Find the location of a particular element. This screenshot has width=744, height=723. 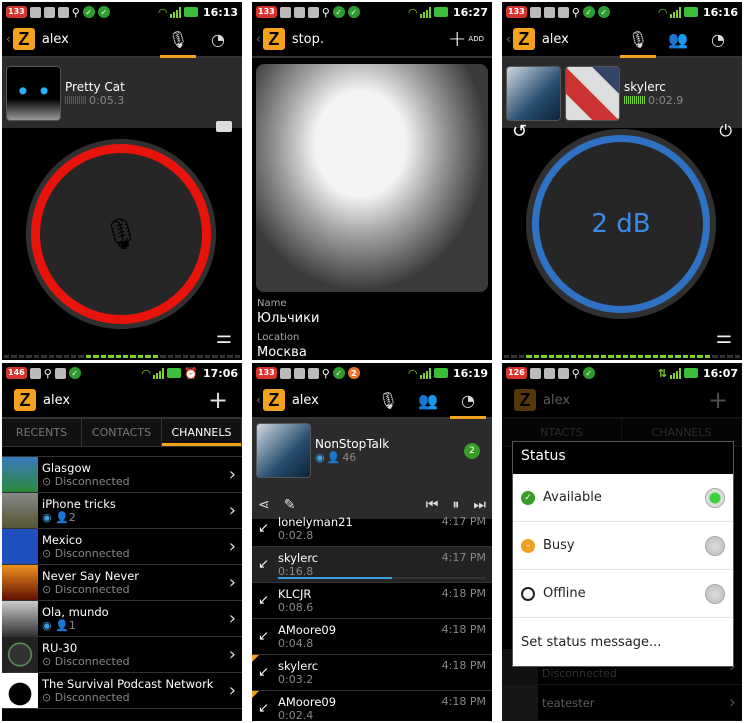

notification-count: 126 is located at coordinates (516, 373).